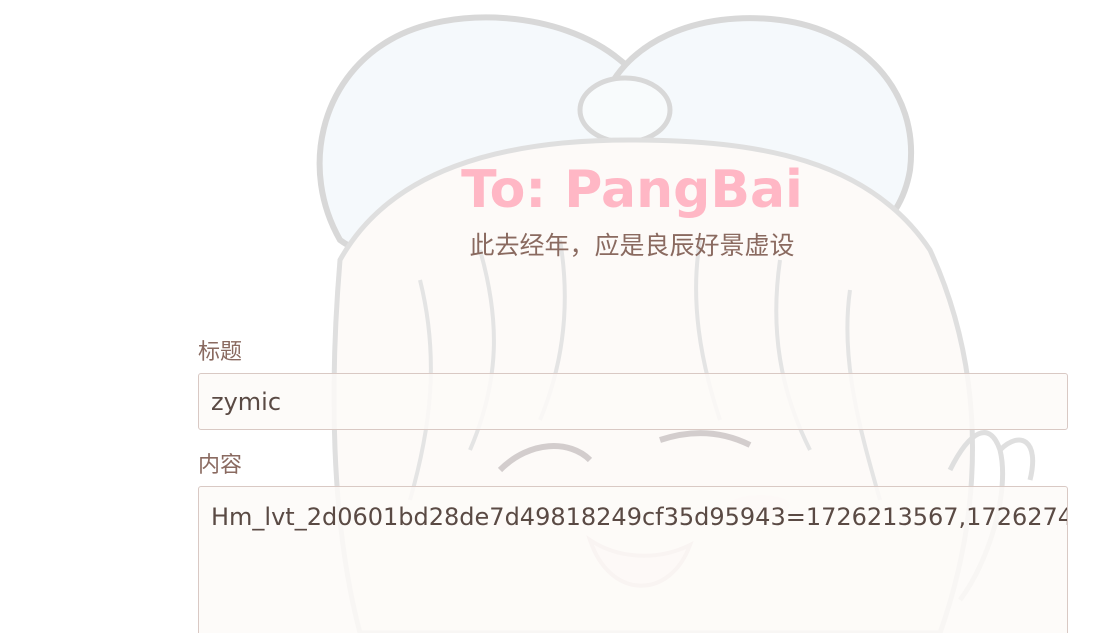  I want to click on page-subtitle: 此去经年，应是良辰好景虚设, so click(632, 245).